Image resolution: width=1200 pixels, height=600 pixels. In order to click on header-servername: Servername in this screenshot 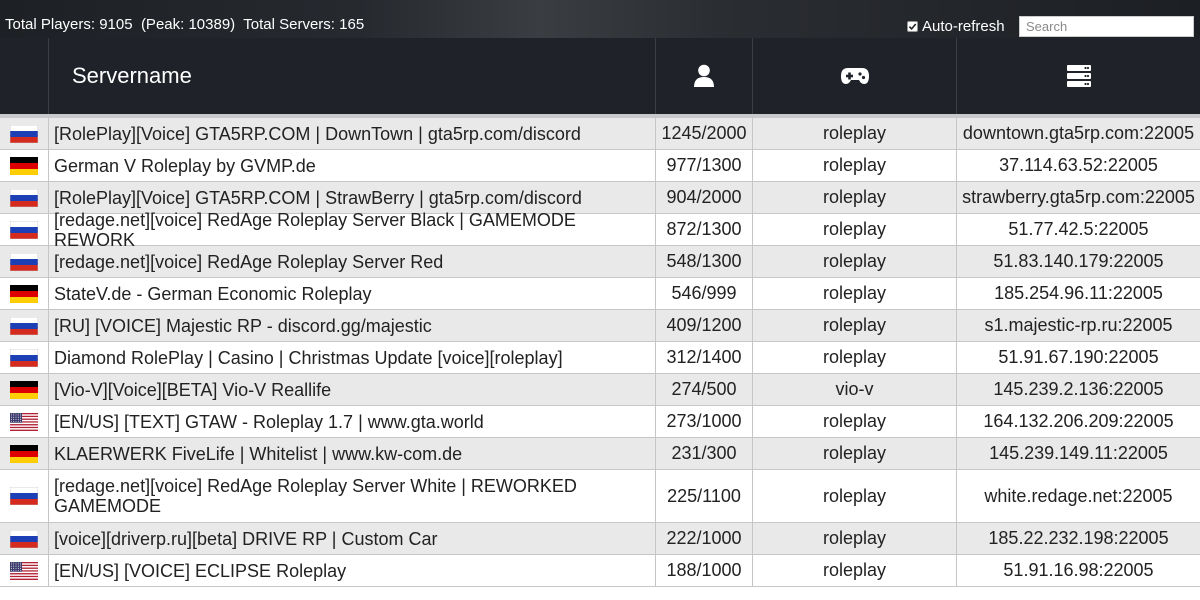, I will do `click(352, 76)`.